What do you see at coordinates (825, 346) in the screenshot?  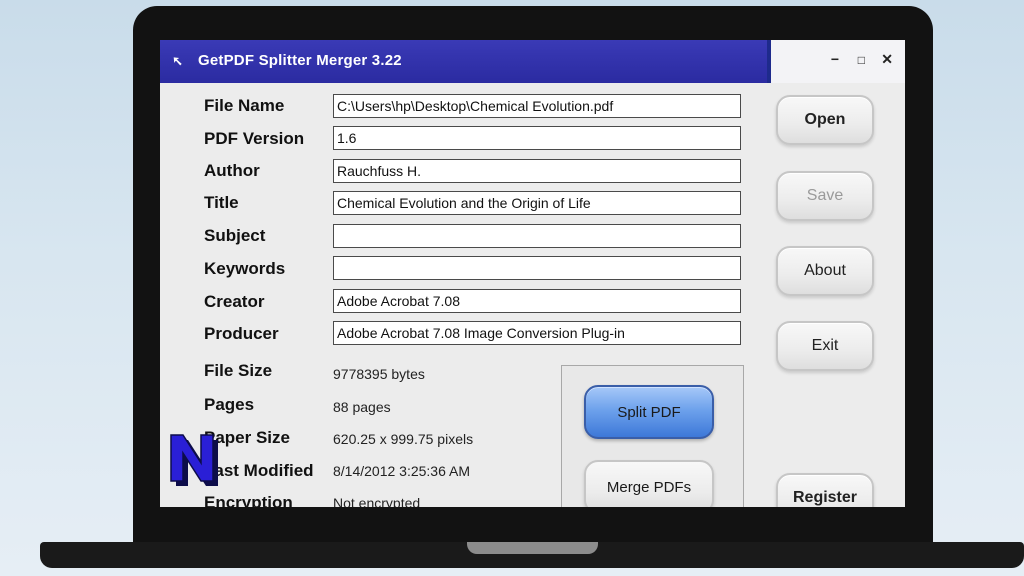 I see `exit-button: Exit` at bounding box center [825, 346].